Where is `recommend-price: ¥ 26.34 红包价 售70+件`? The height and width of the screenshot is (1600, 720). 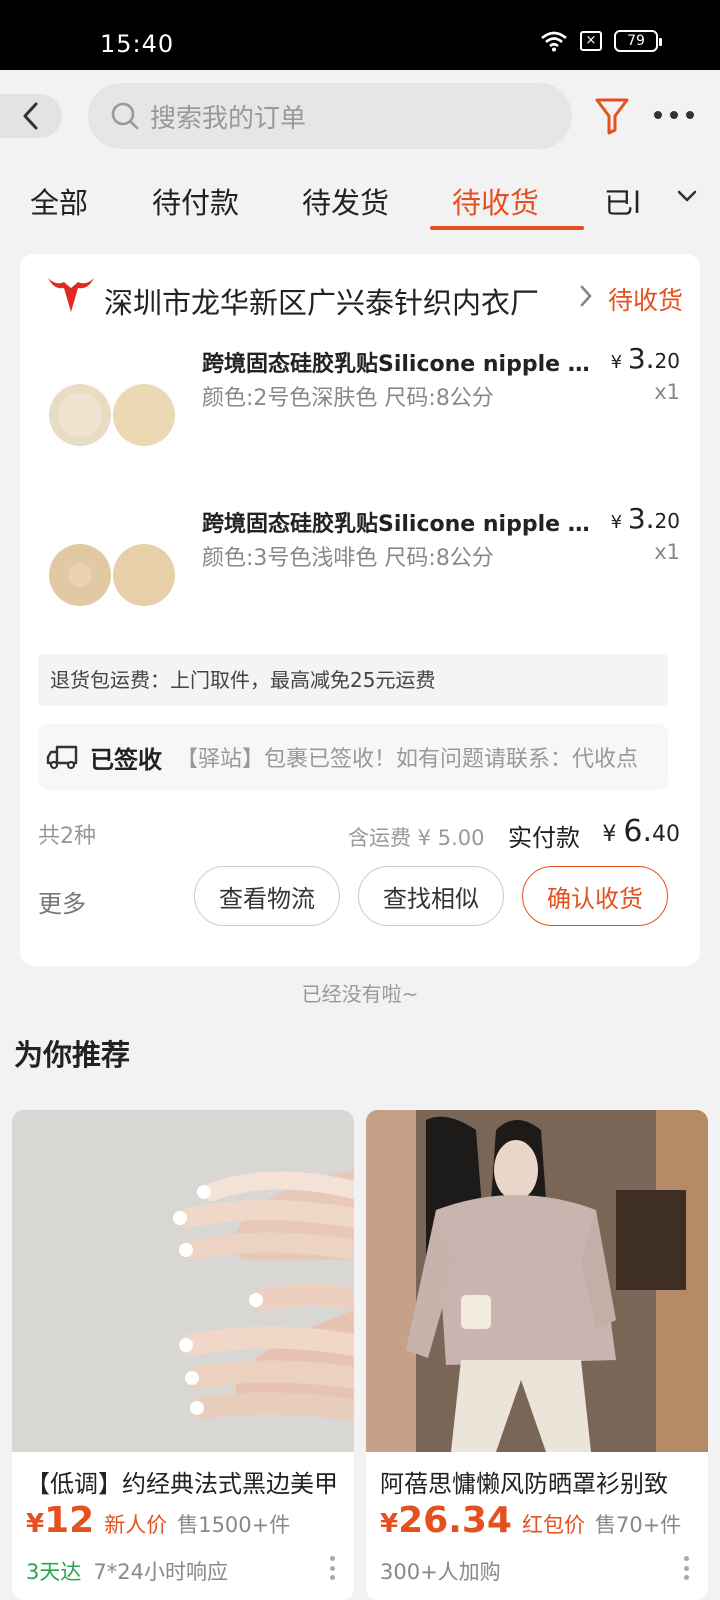 recommend-price: ¥ 26.34 红包价 售70+件 is located at coordinates (531, 1520).